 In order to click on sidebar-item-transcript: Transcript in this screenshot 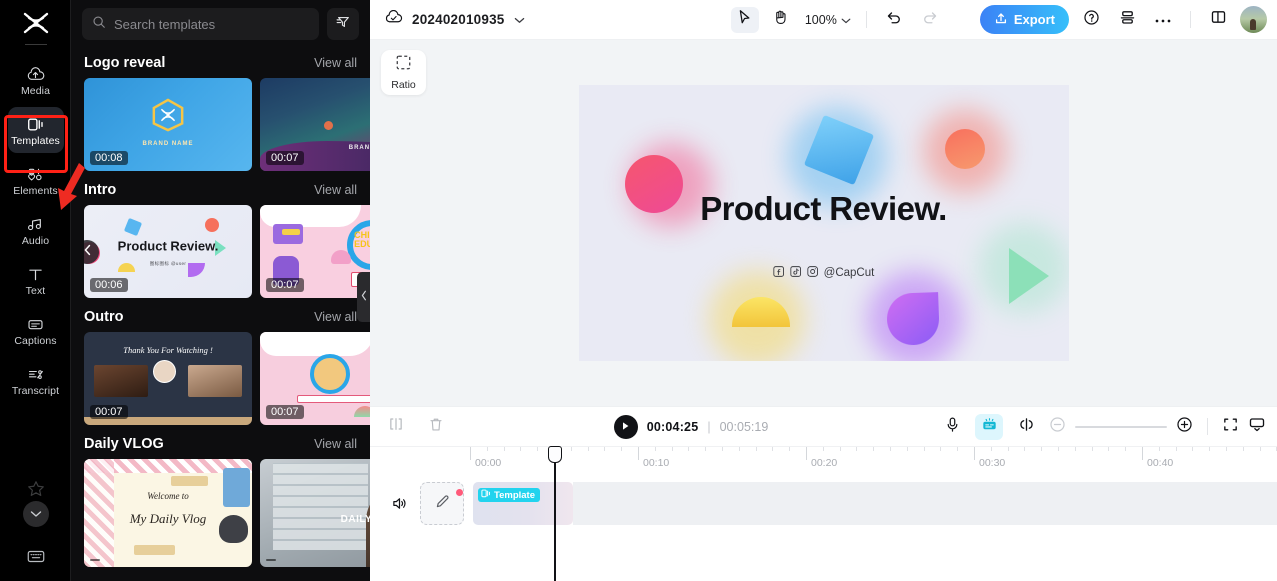, I will do `click(36, 380)`.